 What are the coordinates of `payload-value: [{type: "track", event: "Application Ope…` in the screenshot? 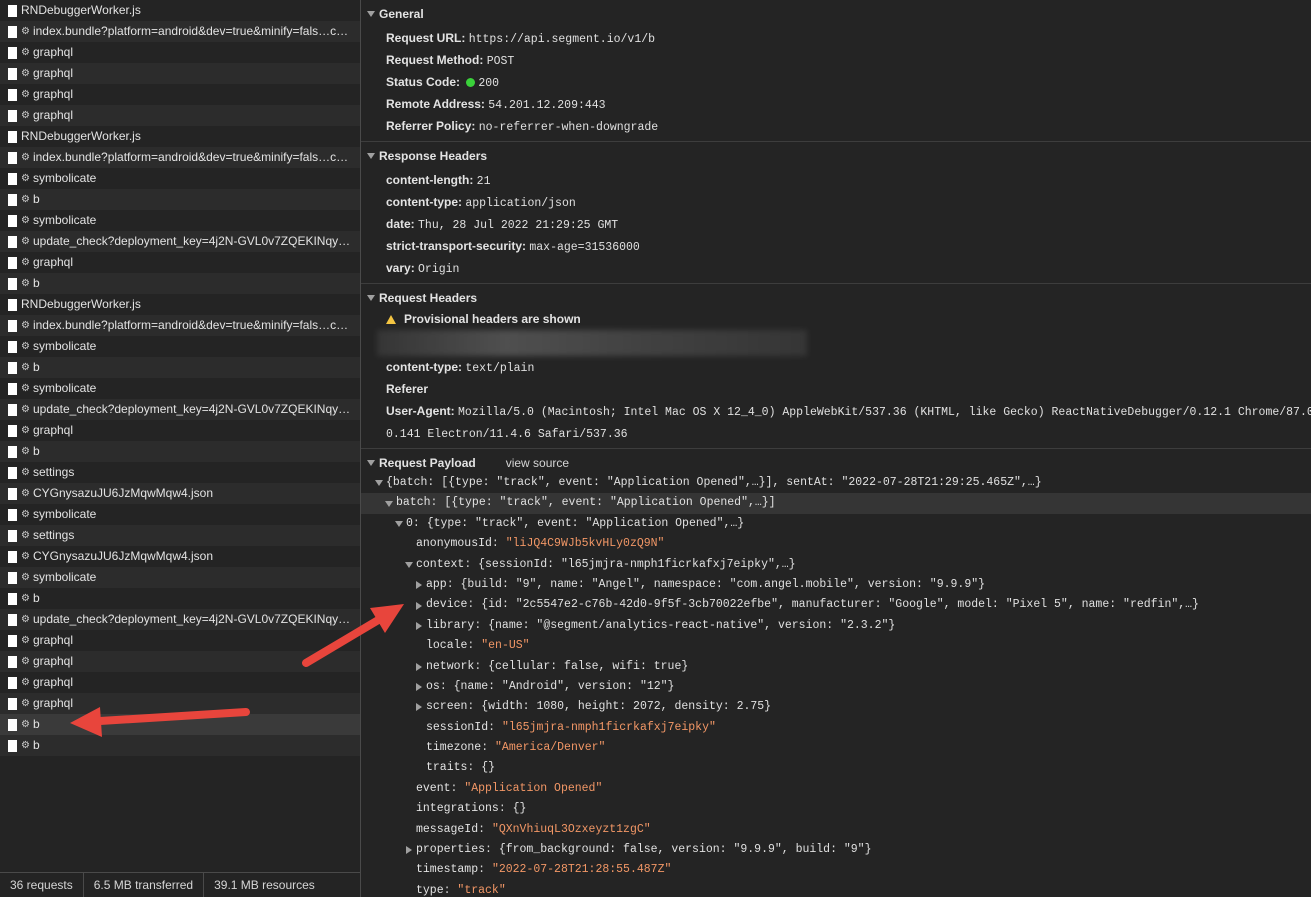 It's located at (610, 503).